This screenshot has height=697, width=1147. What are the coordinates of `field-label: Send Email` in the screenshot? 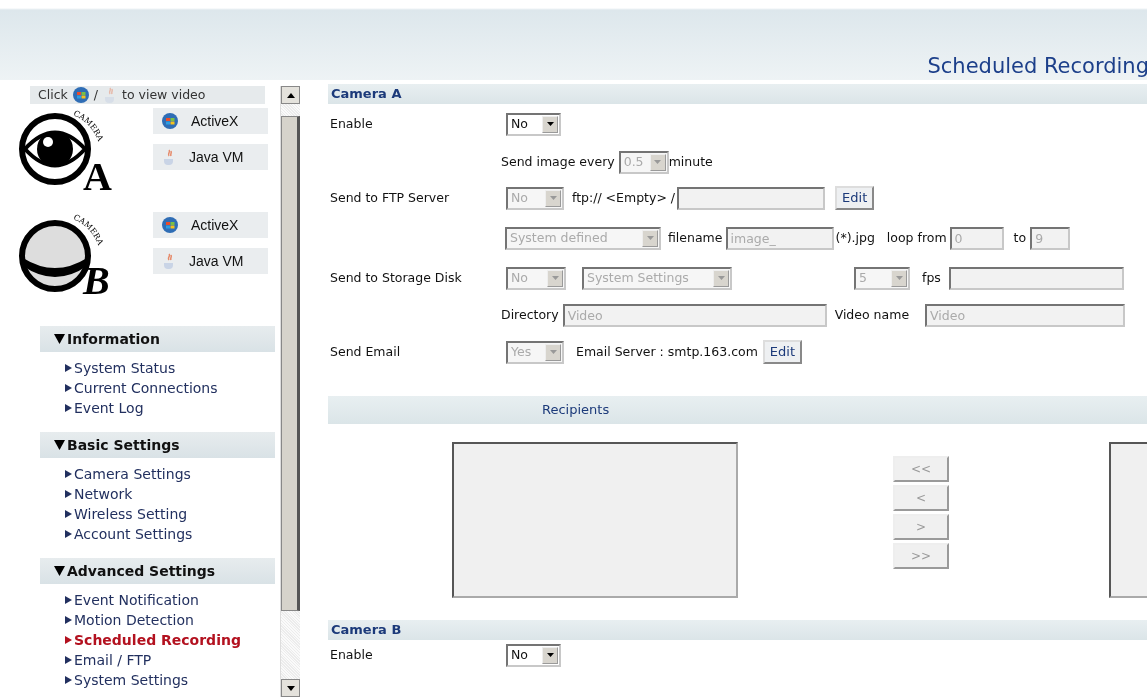 It's located at (365, 351).